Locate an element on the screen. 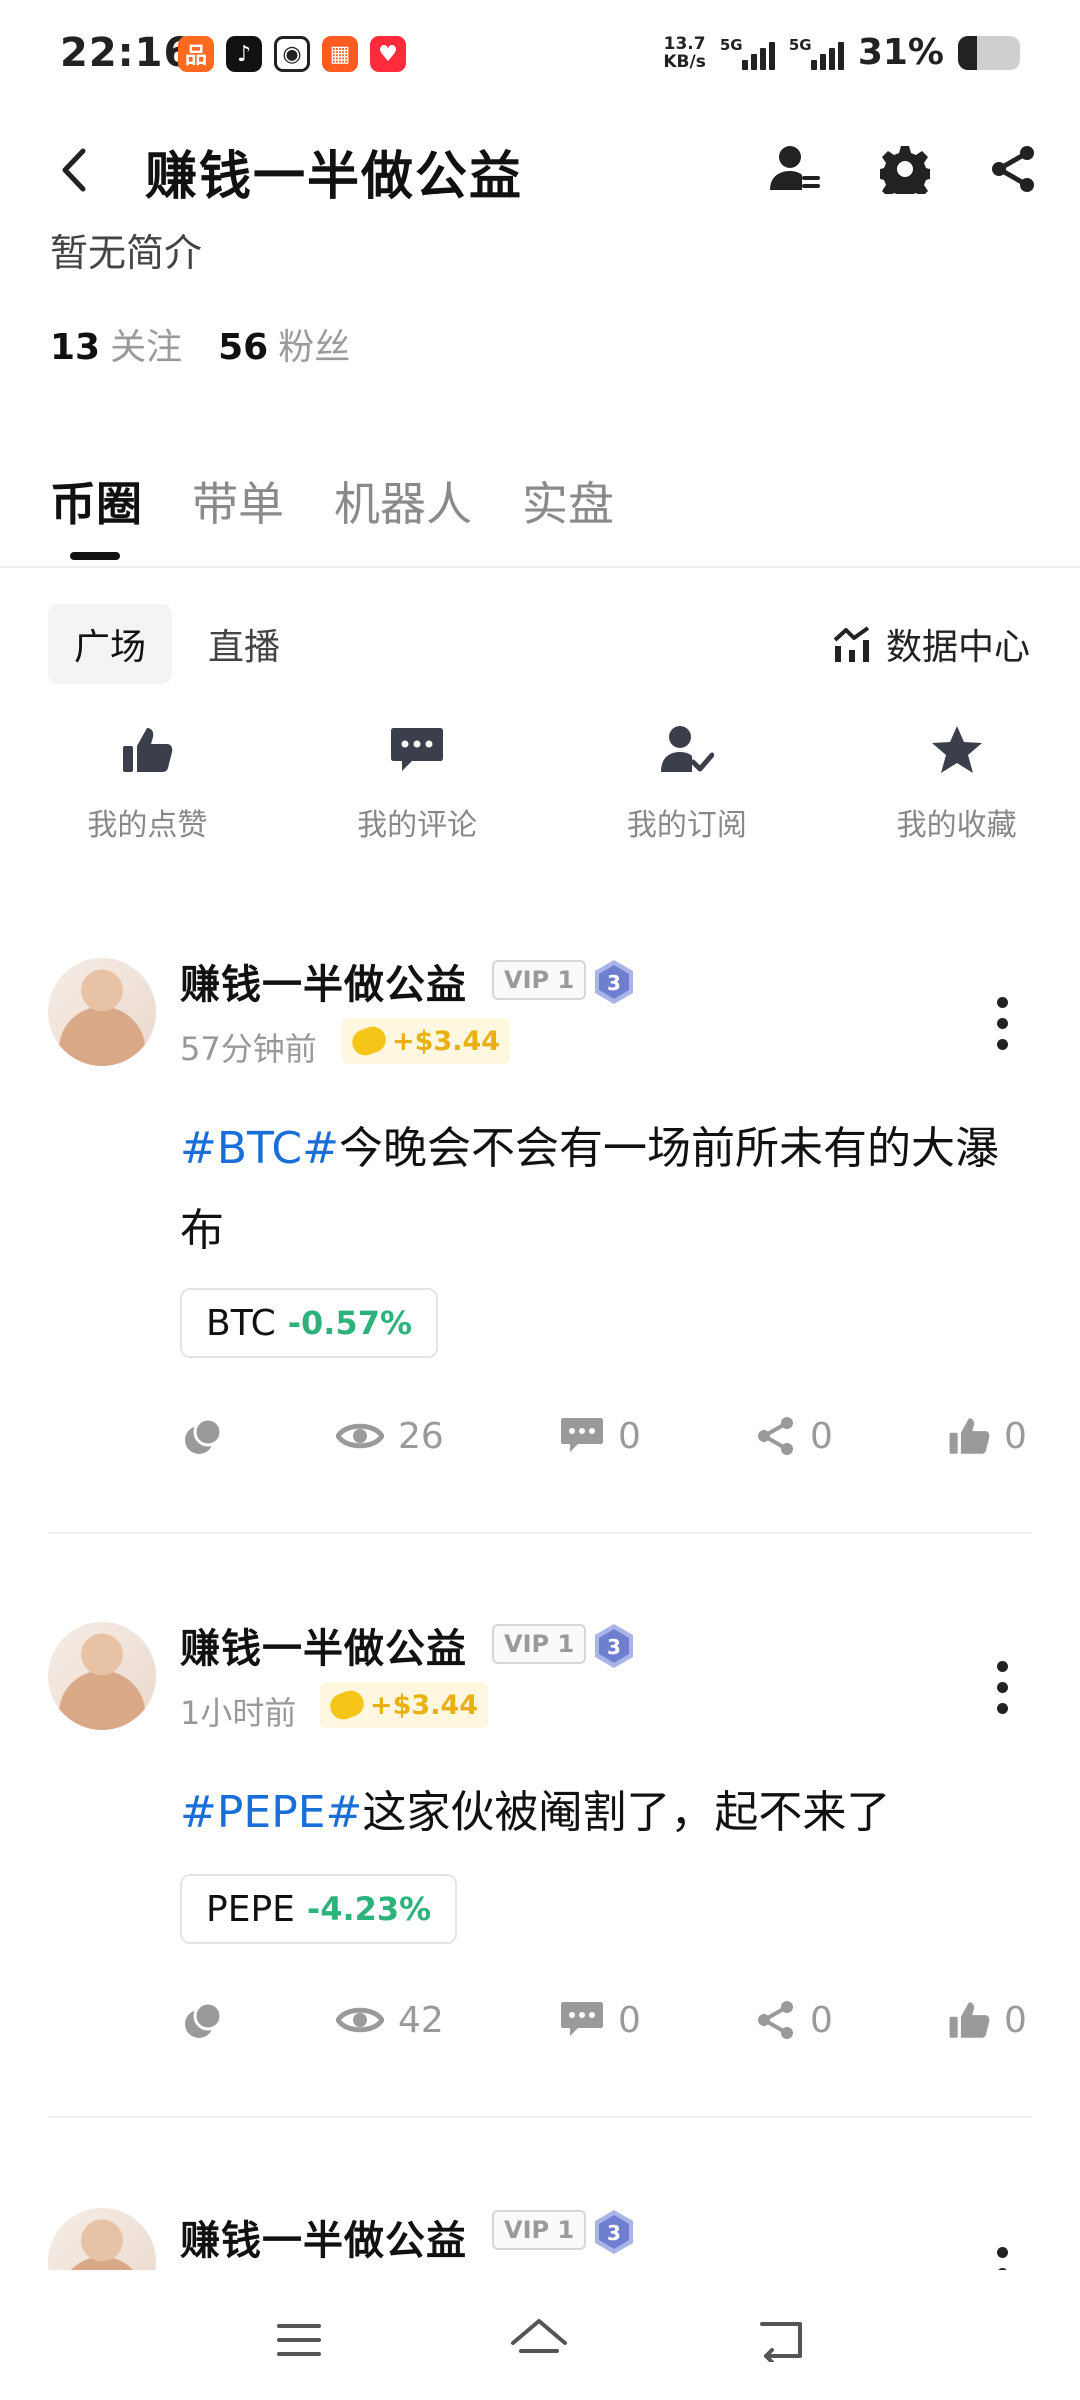 This screenshot has height=2400, width=1080. battery-icon is located at coordinates (989, 52).